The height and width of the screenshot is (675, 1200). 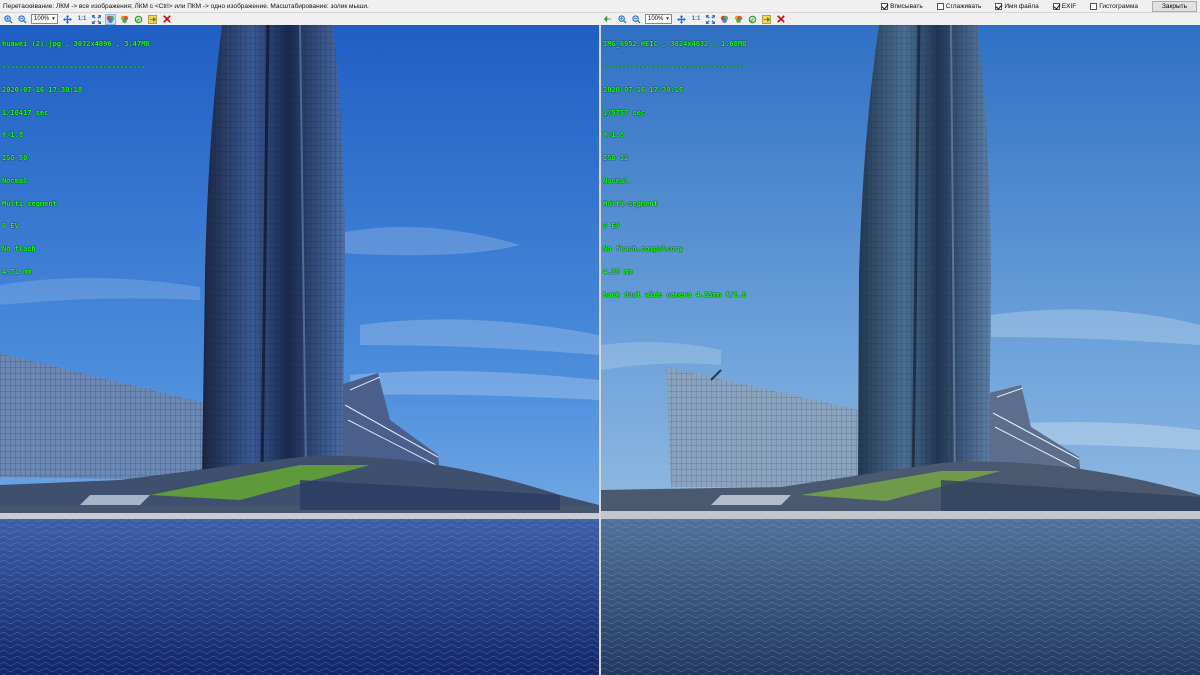 What do you see at coordinates (611, 226) in the screenshot?
I see `right-ev: 0 EV` at bounding box center [611, 226].